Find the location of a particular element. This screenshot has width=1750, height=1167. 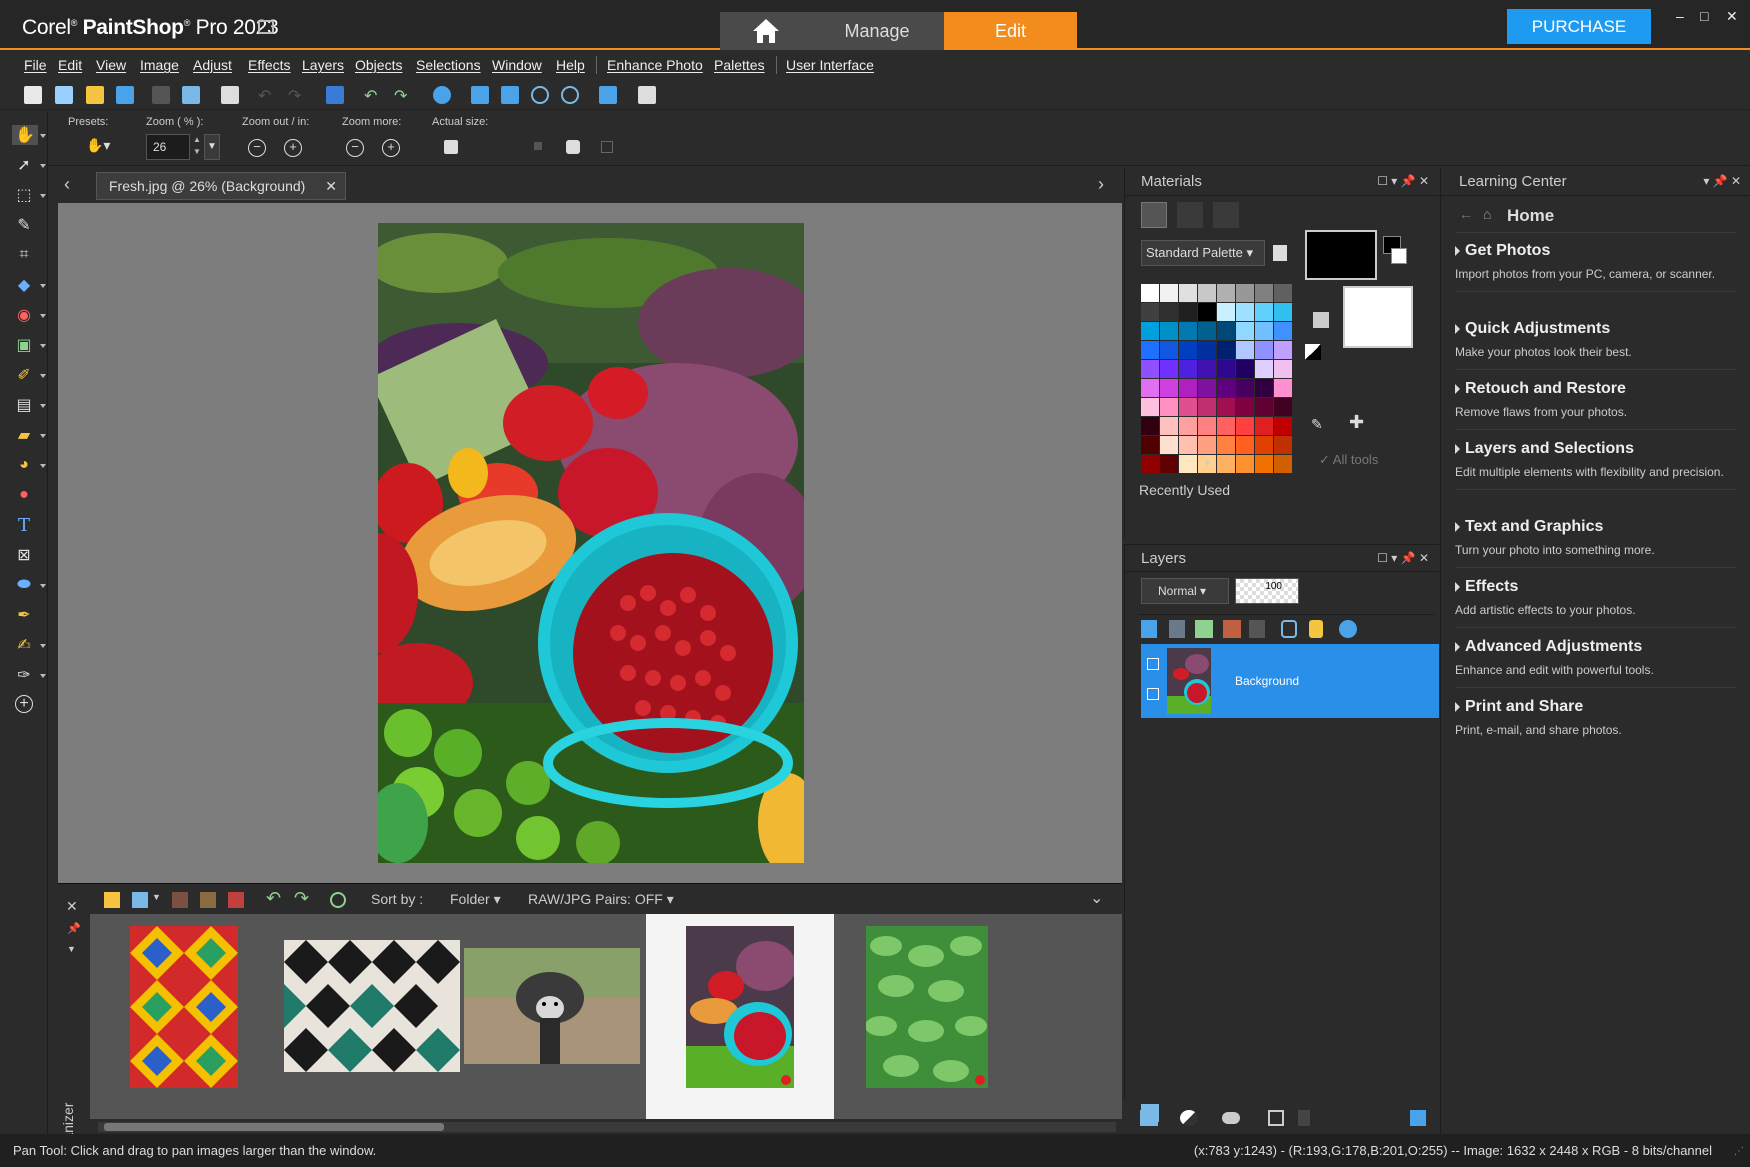

close-icon: ✕ is located at coordinates (72, 906).